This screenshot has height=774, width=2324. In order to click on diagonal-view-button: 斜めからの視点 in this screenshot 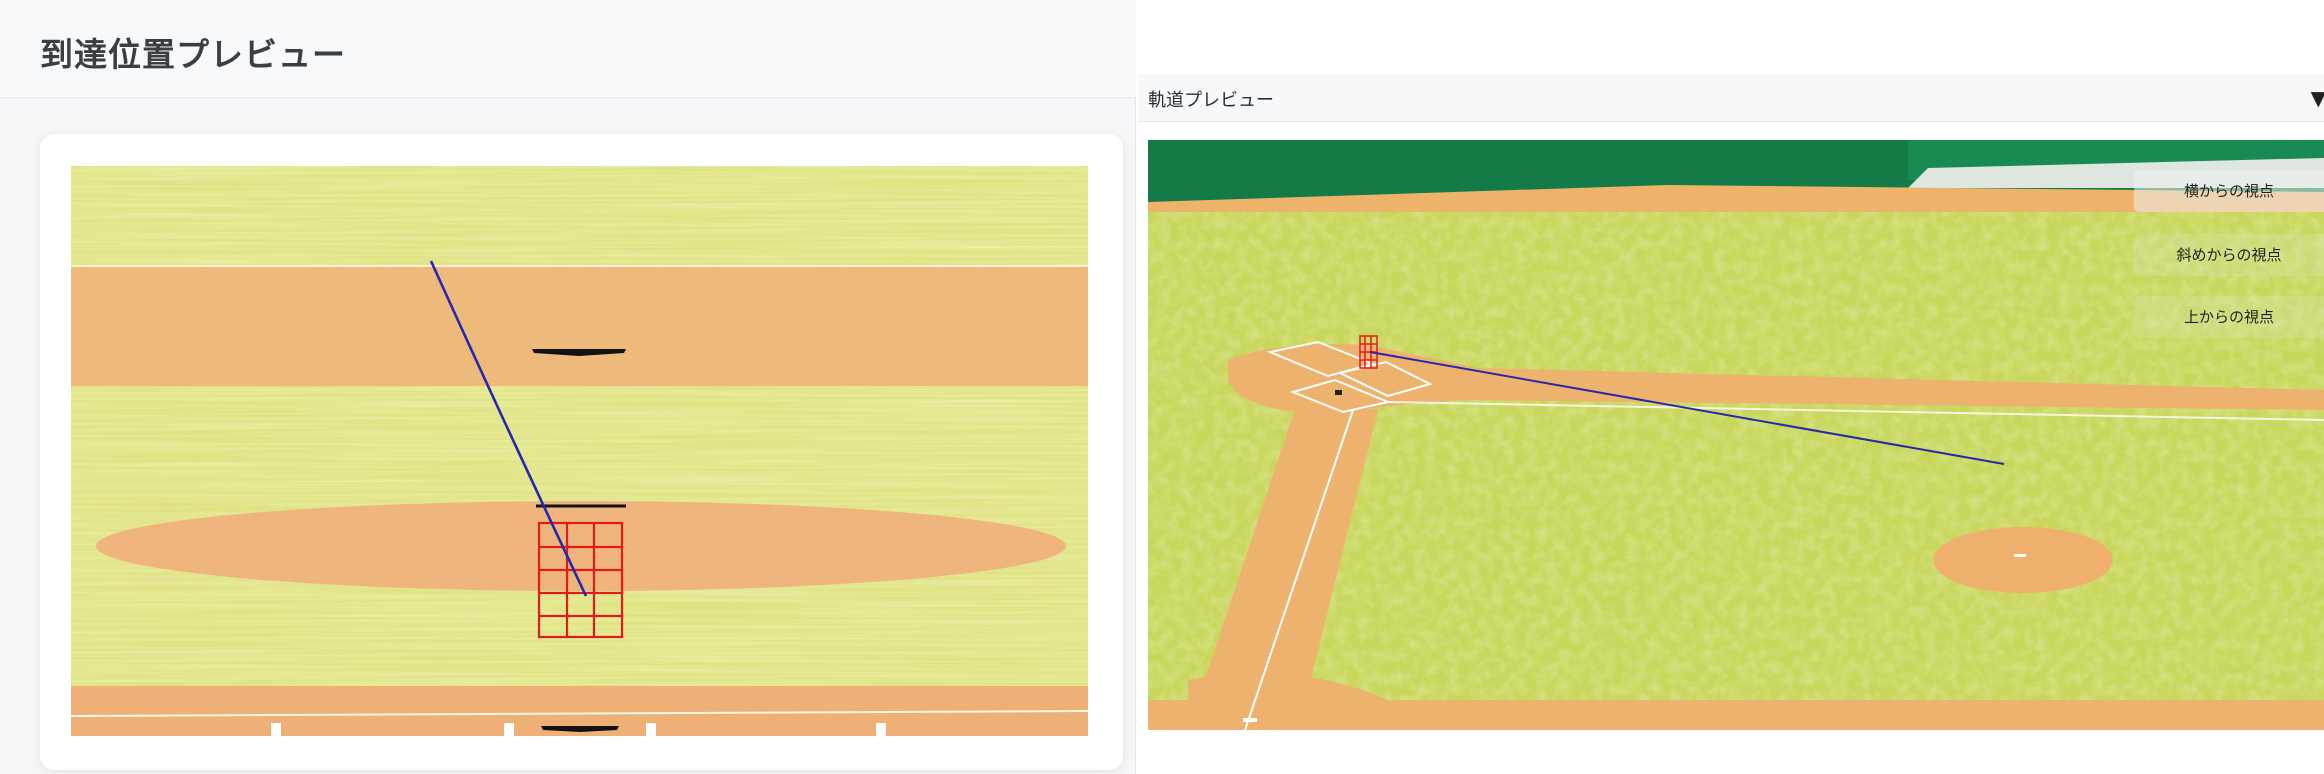, I will do `click(2229, 255)`.